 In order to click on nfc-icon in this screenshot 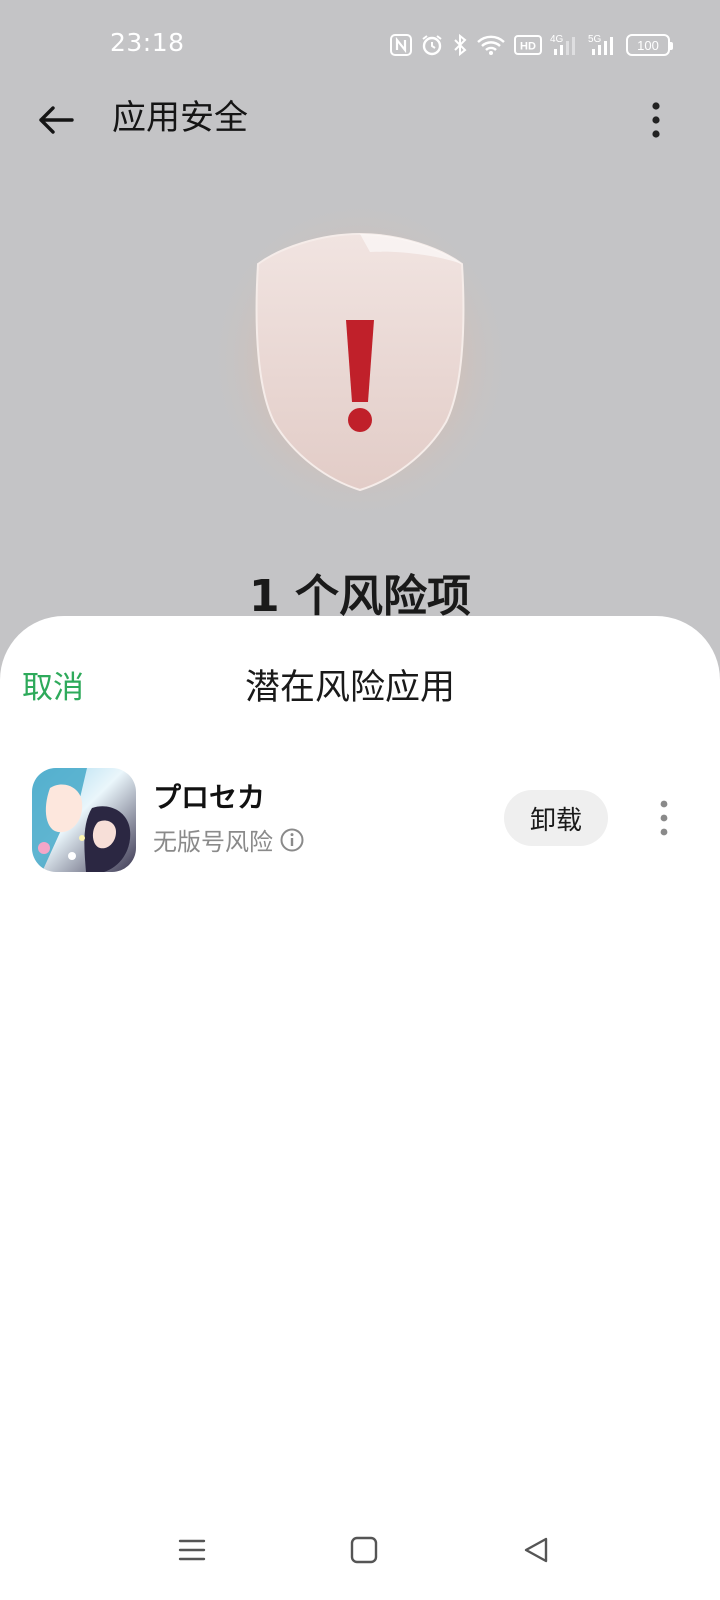, I will do `click(401, 45)`.